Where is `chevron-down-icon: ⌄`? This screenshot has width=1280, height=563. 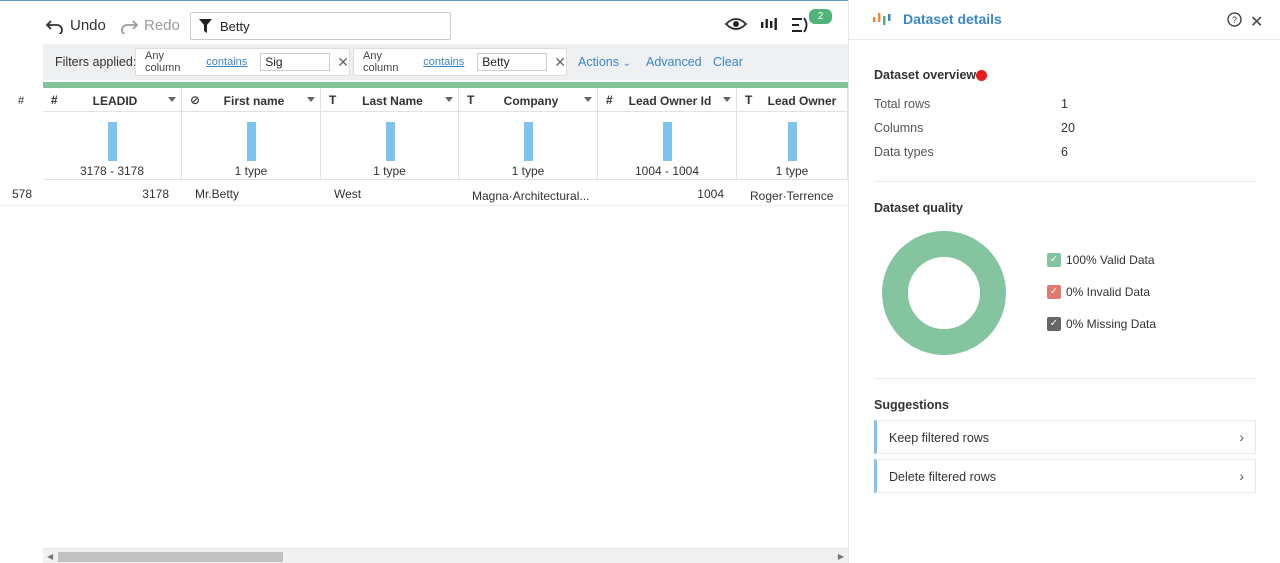
chevron-down-icon: ⌄ is located at coordinates (626, 63).